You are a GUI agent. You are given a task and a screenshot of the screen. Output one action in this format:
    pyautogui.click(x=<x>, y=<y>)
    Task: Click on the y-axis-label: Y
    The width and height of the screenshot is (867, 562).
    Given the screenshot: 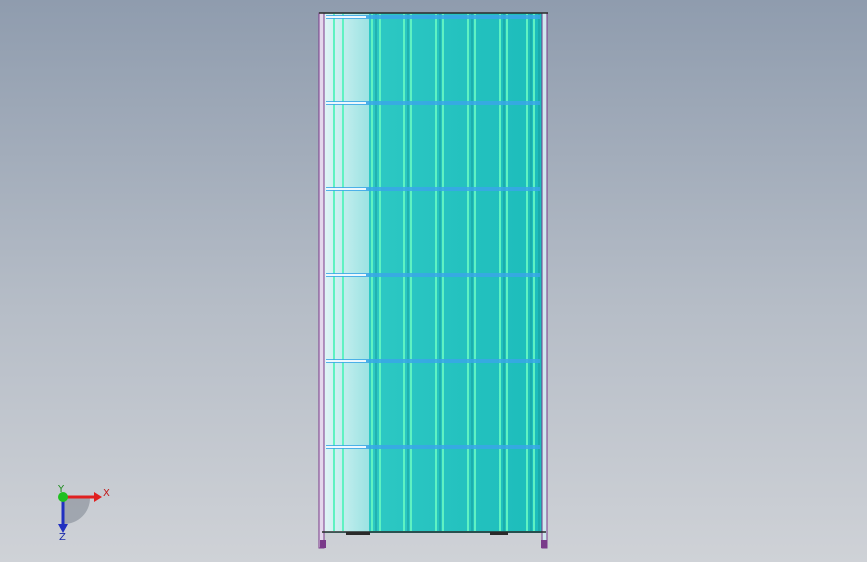 What is the action you would take?
    pyautogui.click(x=61, y=489)
    